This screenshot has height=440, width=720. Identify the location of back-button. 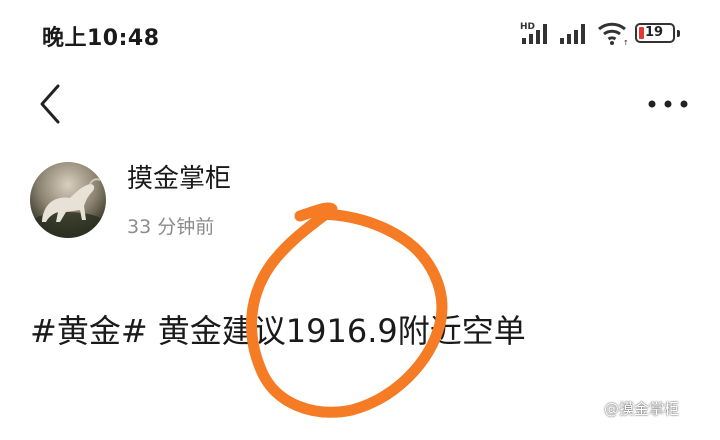
(52, 104).